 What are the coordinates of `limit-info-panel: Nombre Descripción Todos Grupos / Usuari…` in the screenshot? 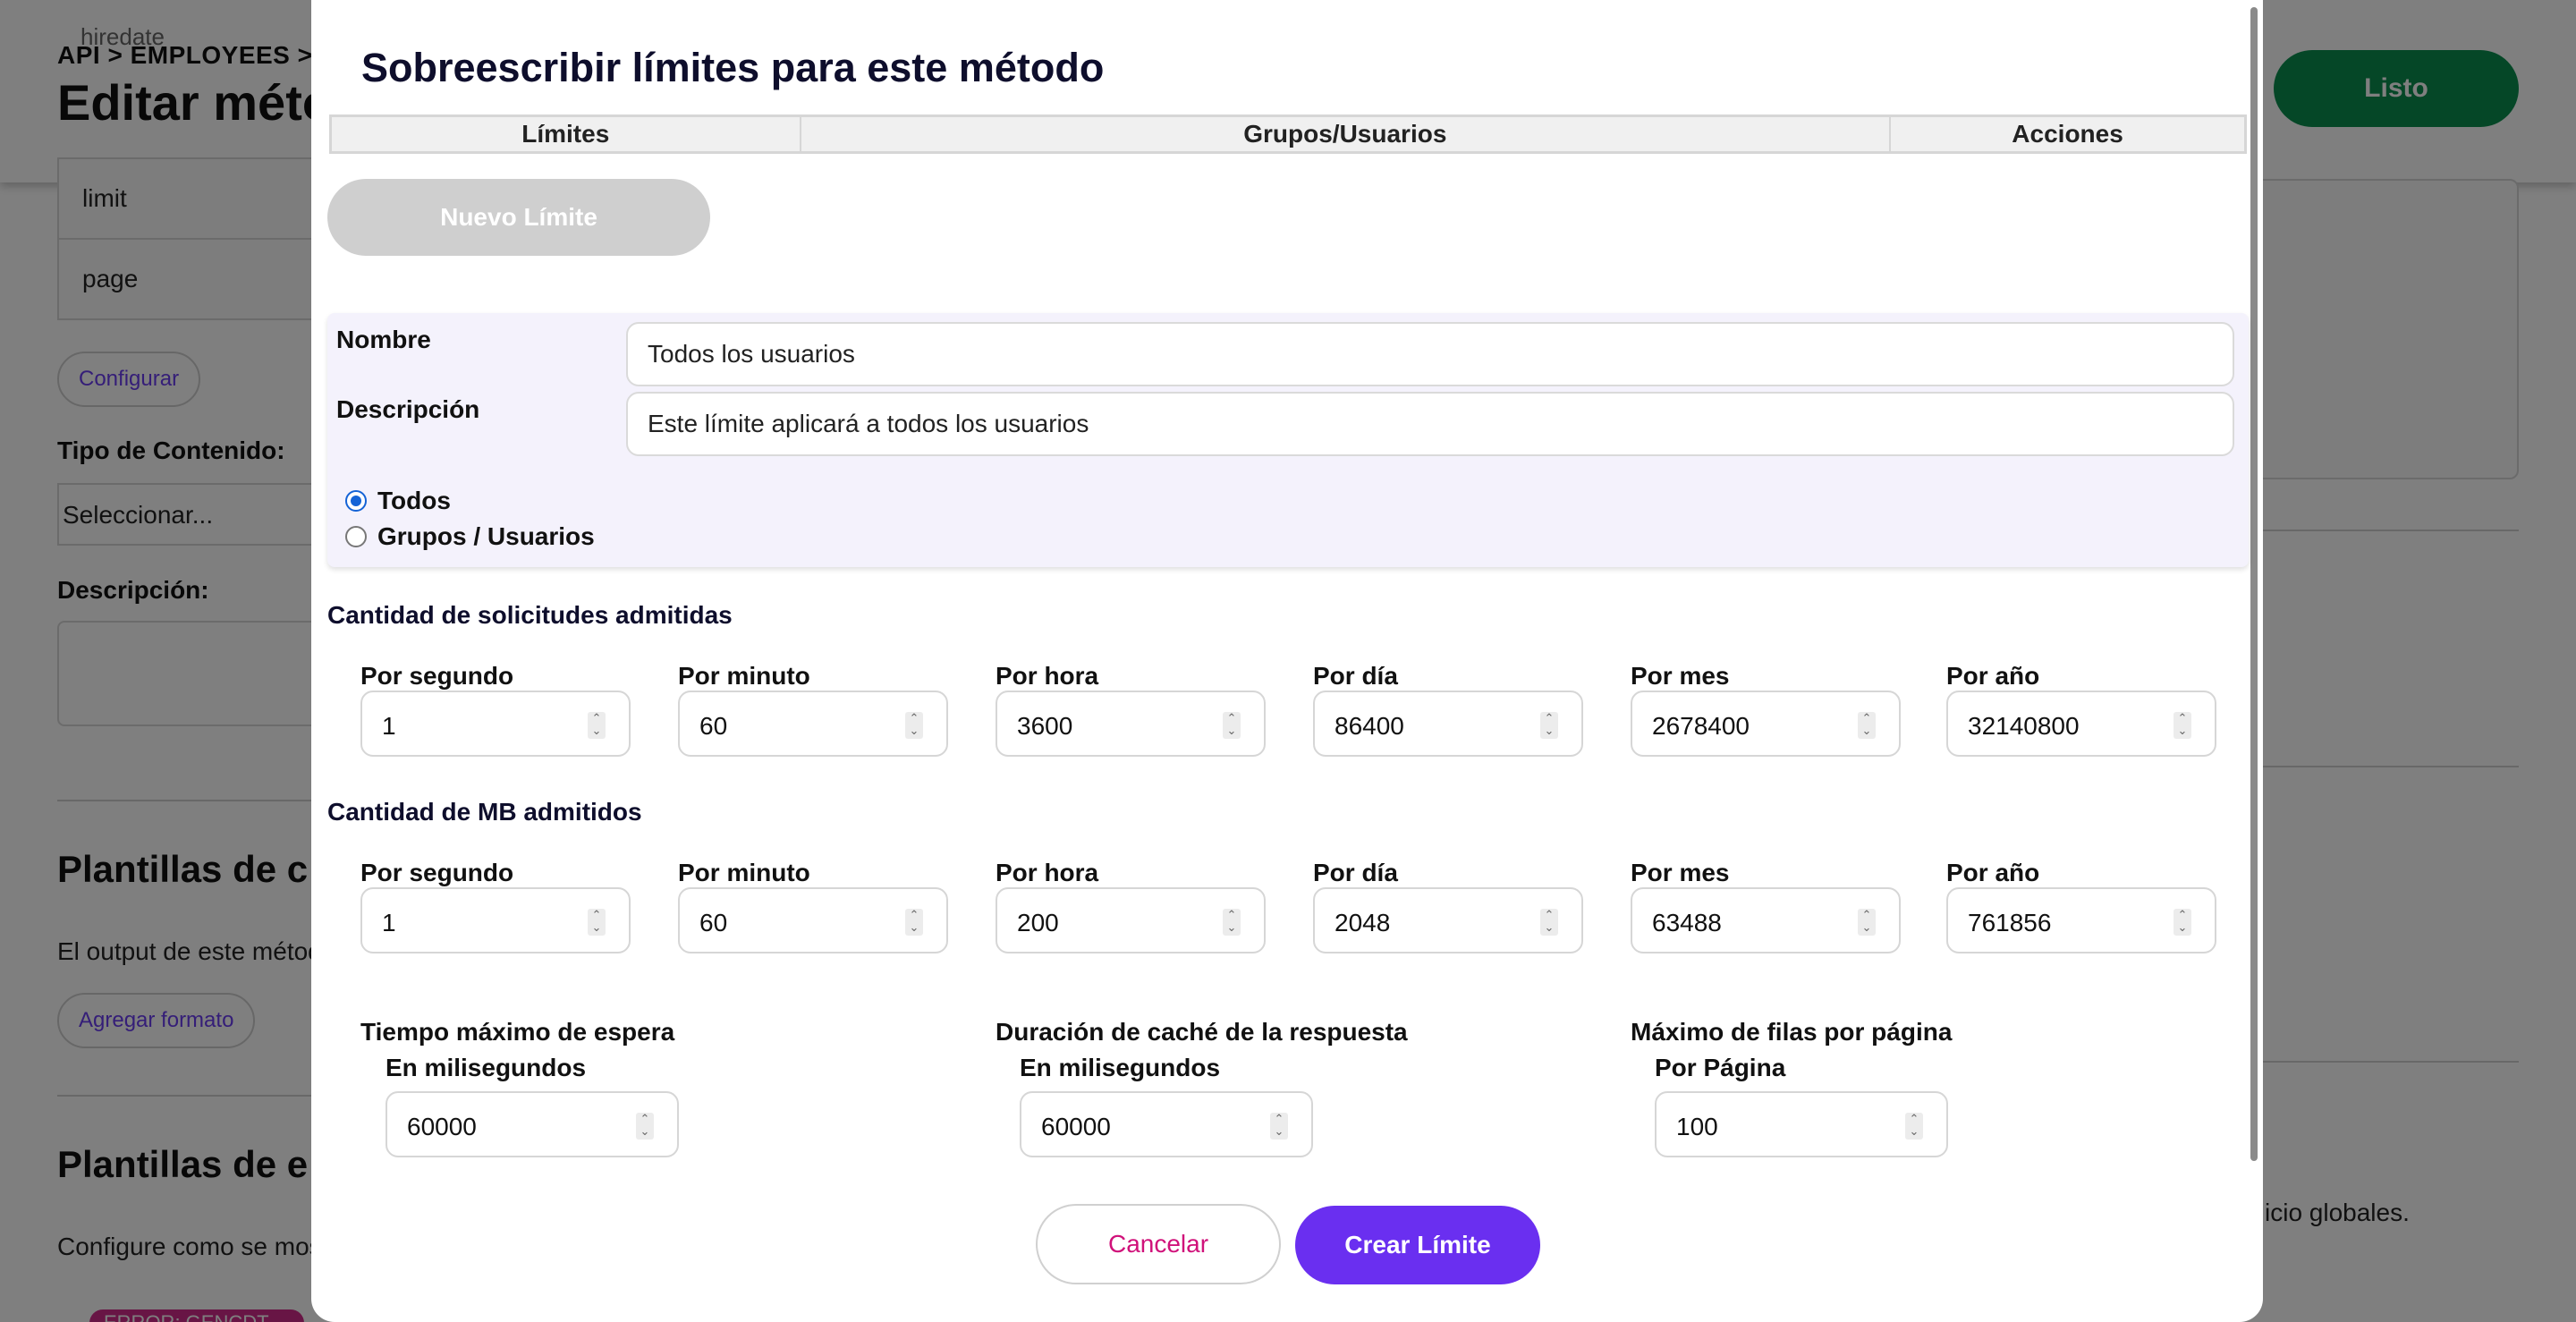 It's located at (1288, 440).